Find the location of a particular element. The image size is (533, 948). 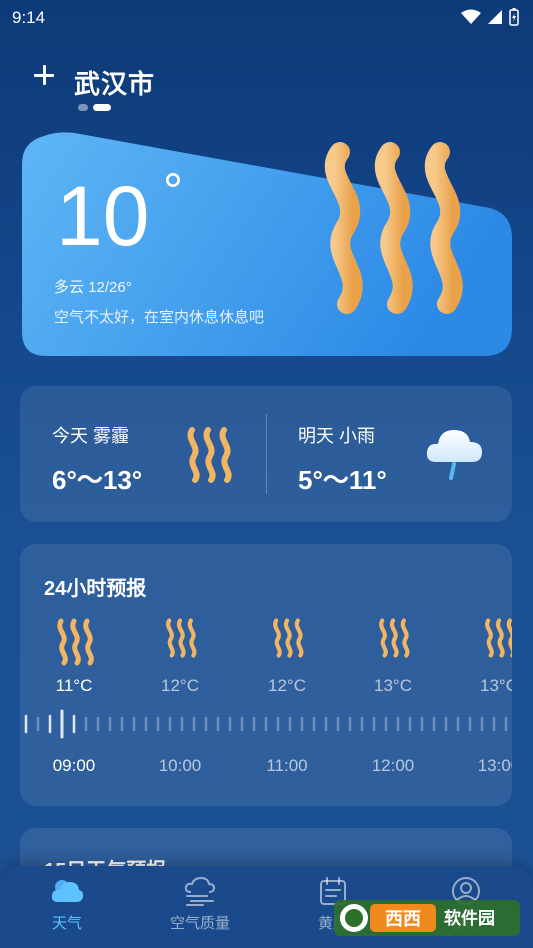

status-icons is located at coordinates (490, 17).